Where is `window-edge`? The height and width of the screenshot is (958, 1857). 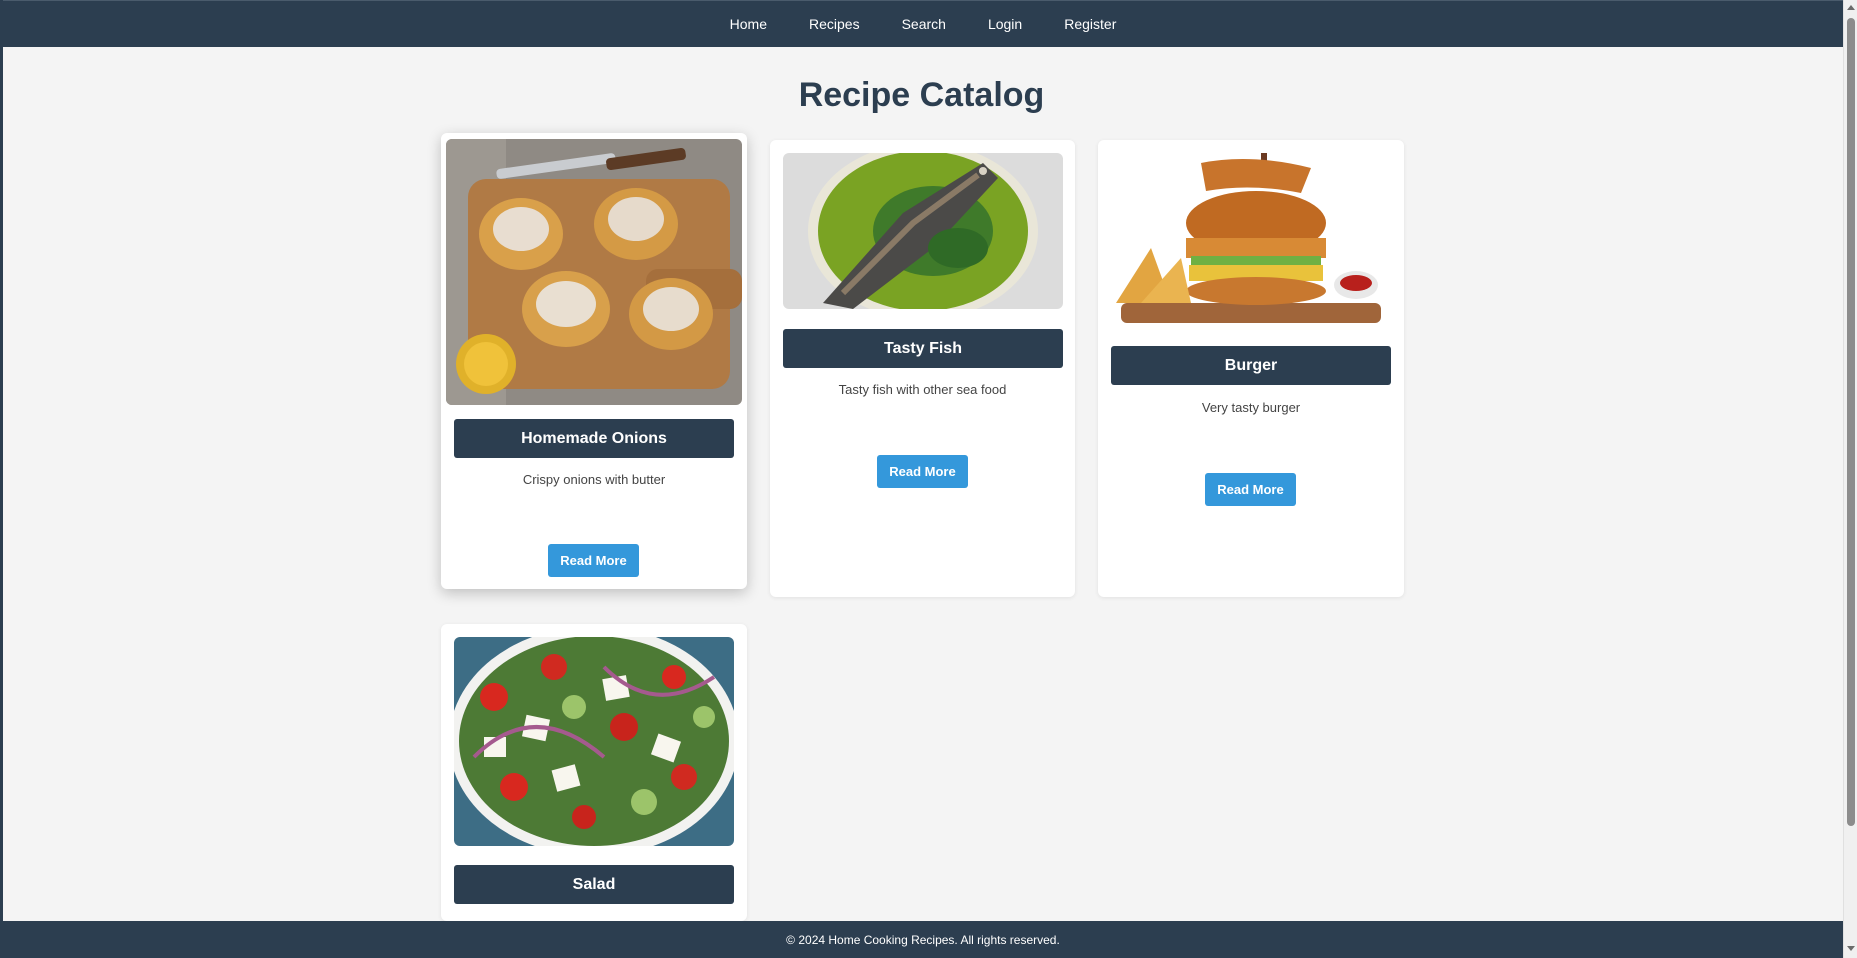
window-edge is located at coordinates (1, 479).